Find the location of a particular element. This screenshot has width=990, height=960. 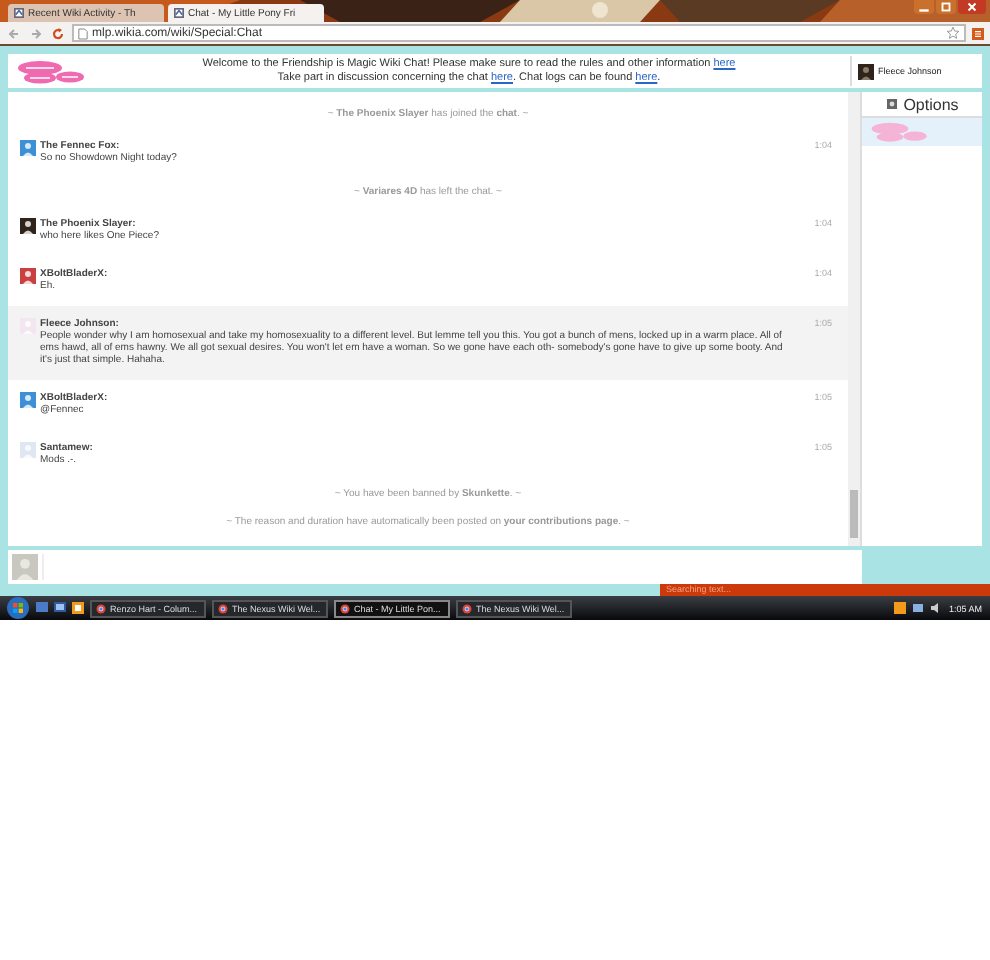

volume-icon is located at coordinates (936, 608).